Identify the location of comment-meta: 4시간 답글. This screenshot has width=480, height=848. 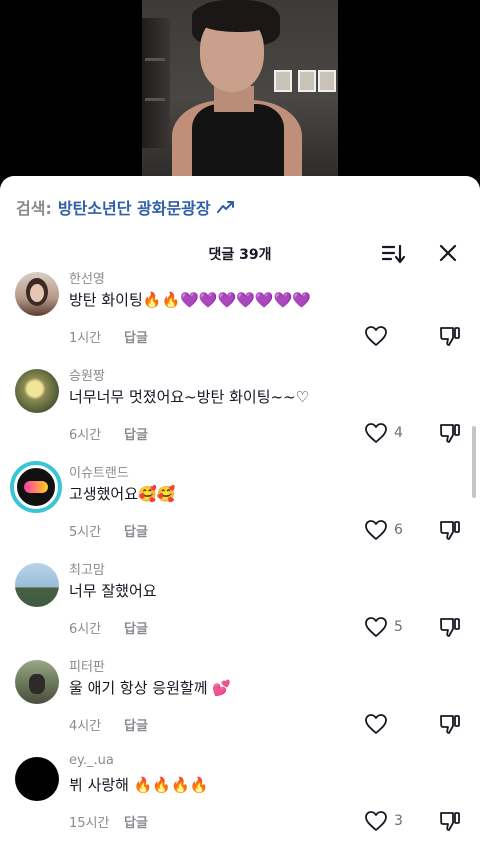
(108, 724).